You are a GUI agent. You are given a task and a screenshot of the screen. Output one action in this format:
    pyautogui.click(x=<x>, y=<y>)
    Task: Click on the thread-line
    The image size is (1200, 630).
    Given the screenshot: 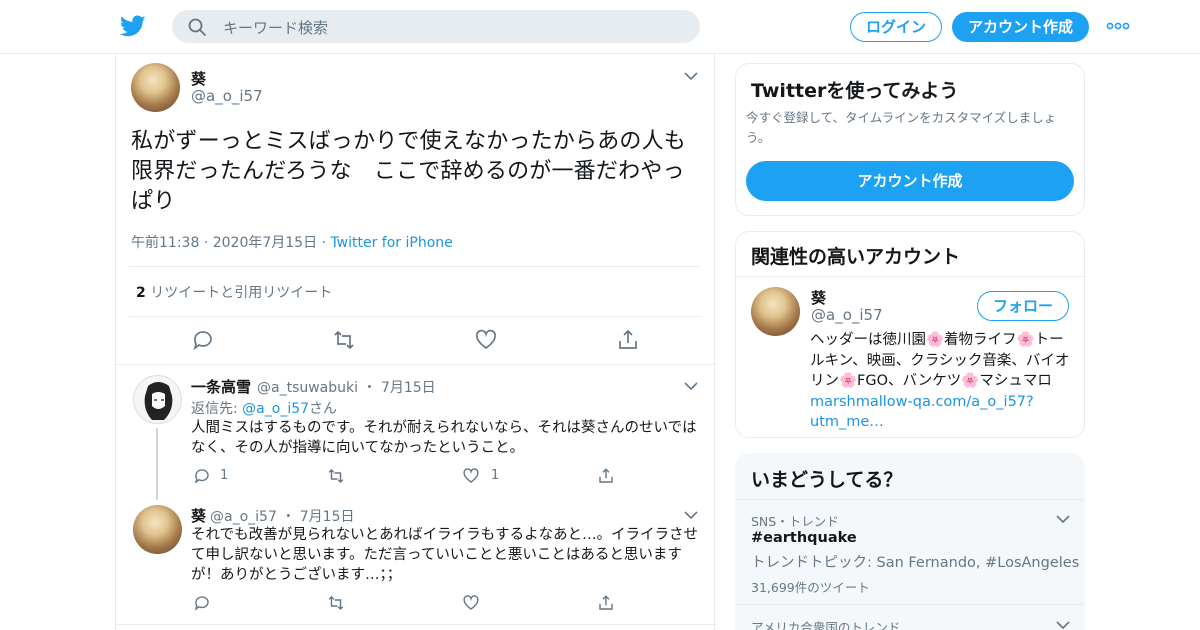 What is the action you would take?
    pyautogui.click(x=157, y=464)
    